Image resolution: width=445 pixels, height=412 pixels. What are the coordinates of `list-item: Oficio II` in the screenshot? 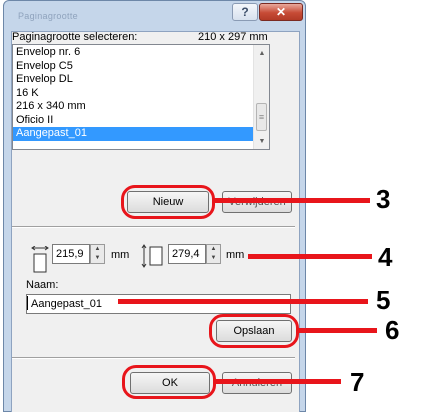 It's located at (133, 121).